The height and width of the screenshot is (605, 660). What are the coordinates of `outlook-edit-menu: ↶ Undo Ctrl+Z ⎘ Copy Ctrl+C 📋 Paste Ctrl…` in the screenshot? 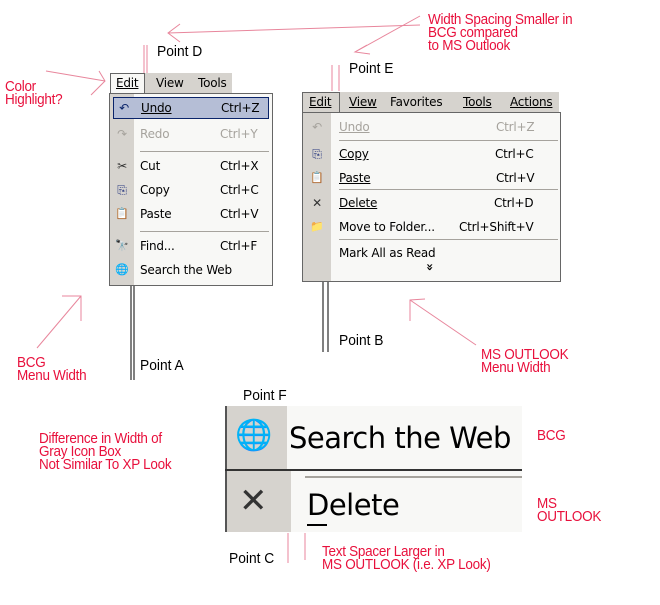 It's located at (431, 197).